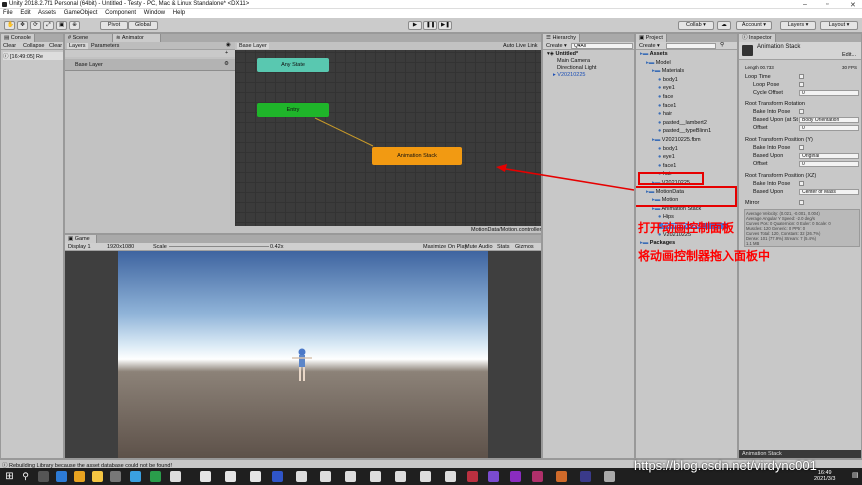  I want to click on based-upon-rot-dropdown: Body Orientation, so click(829, 120).